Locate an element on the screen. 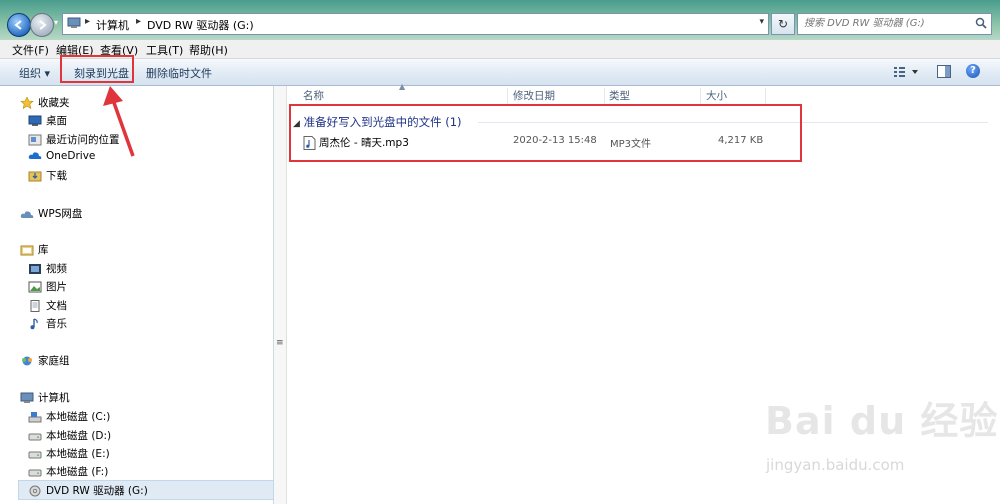 The image size is (1000, 504). window-titlebar: ▾ ▸ 计算机 ▸ DVD RW 驱动器 (G:) ▾ ↻ is located at coordinates (500, 20).